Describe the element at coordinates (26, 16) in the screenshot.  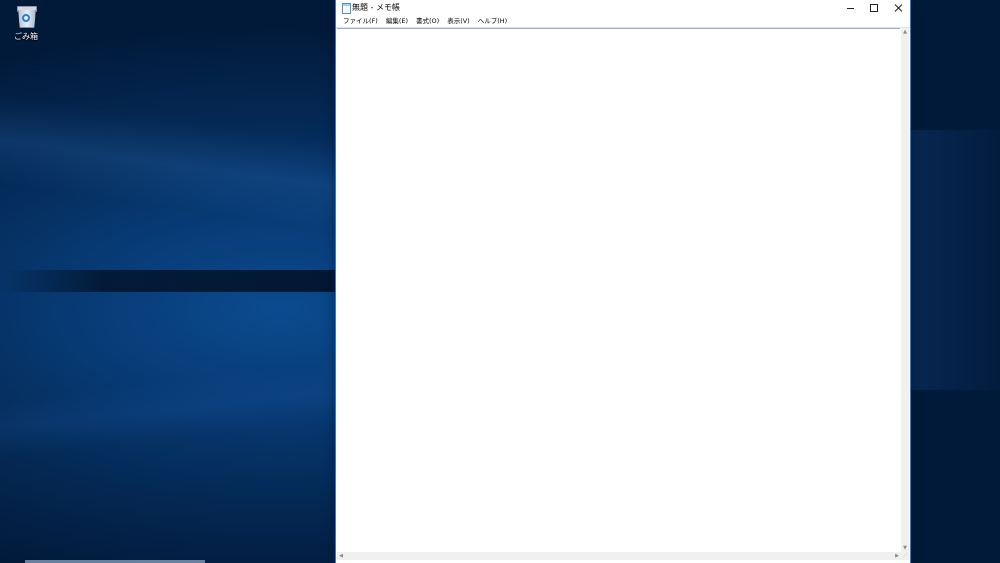
I see `recycle-bin-icon` at that location.